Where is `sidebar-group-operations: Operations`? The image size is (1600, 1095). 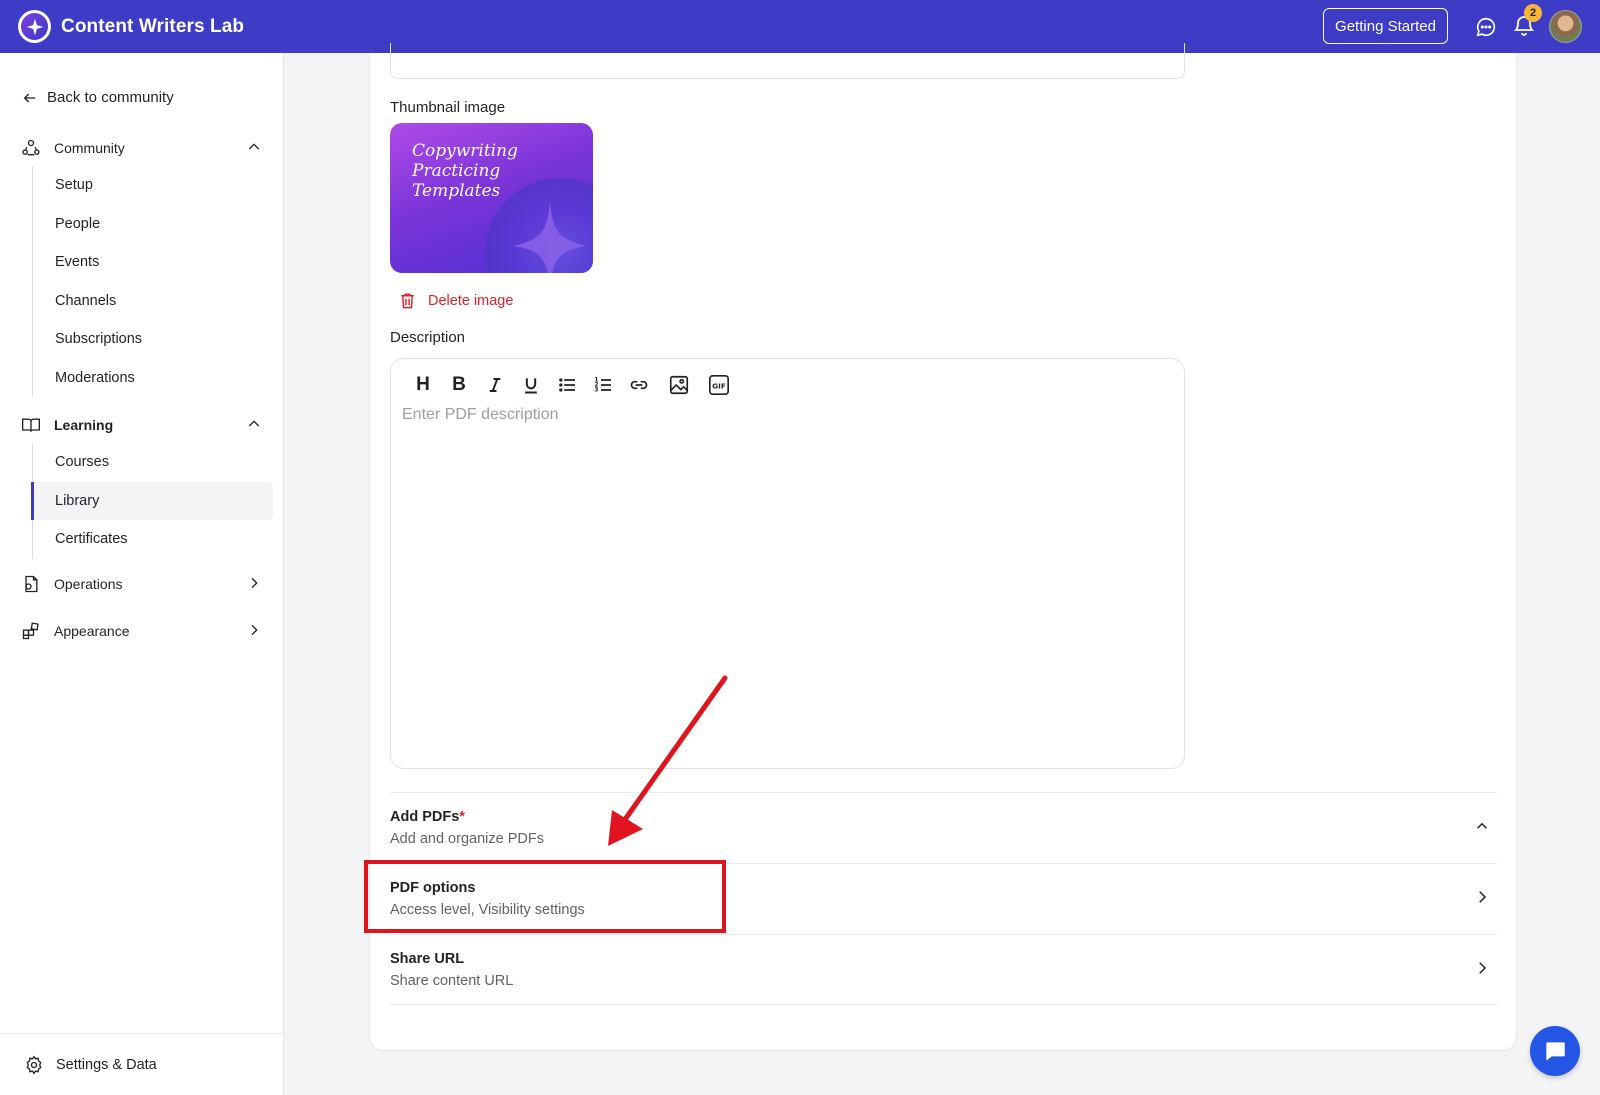 sidebar-group-operations: Operations is located at coordinates (145, 584).